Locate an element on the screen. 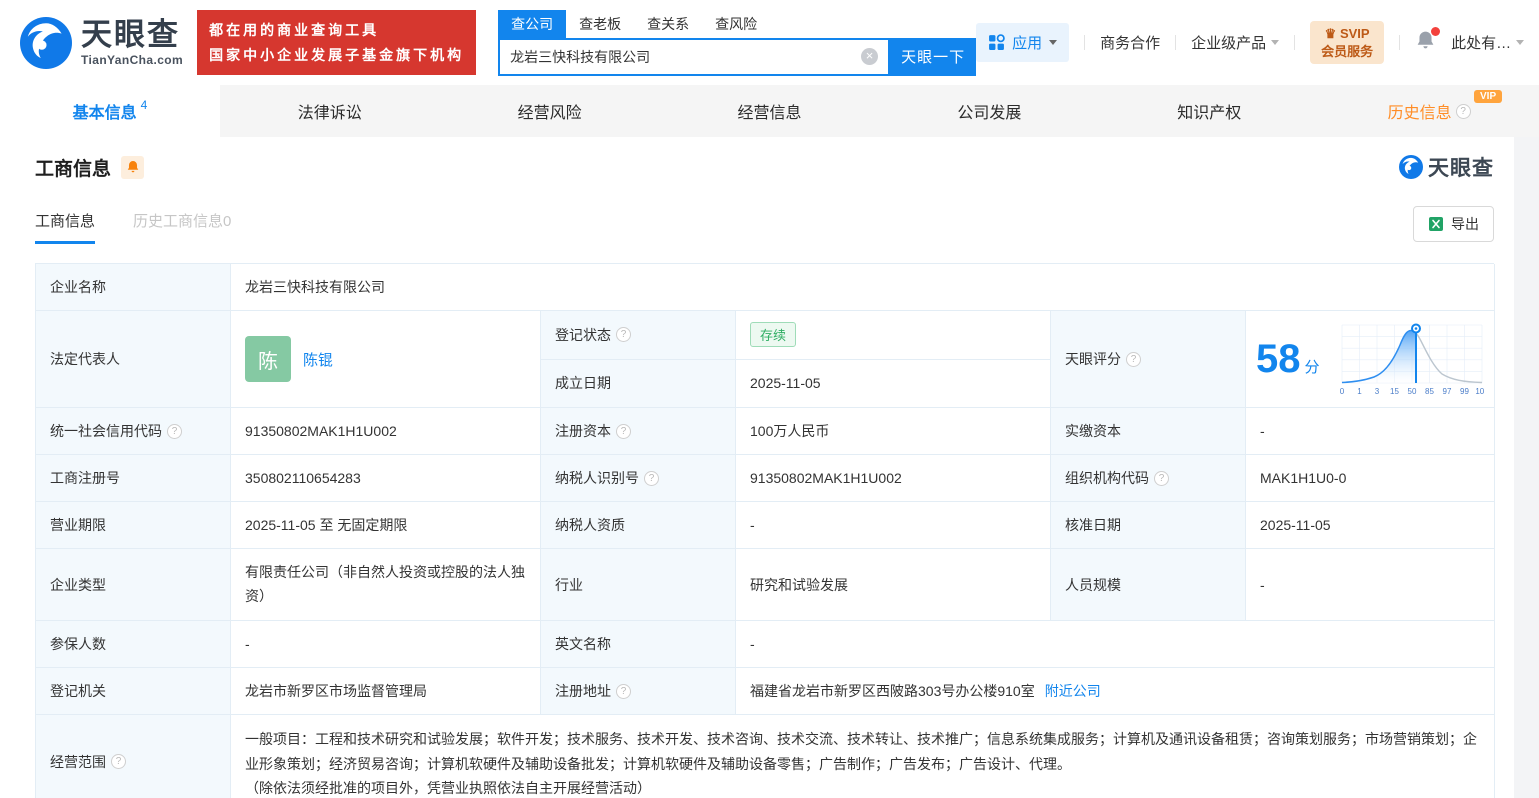  field-label-reg-address: 注册地址? is located at coordinates (638, 691).